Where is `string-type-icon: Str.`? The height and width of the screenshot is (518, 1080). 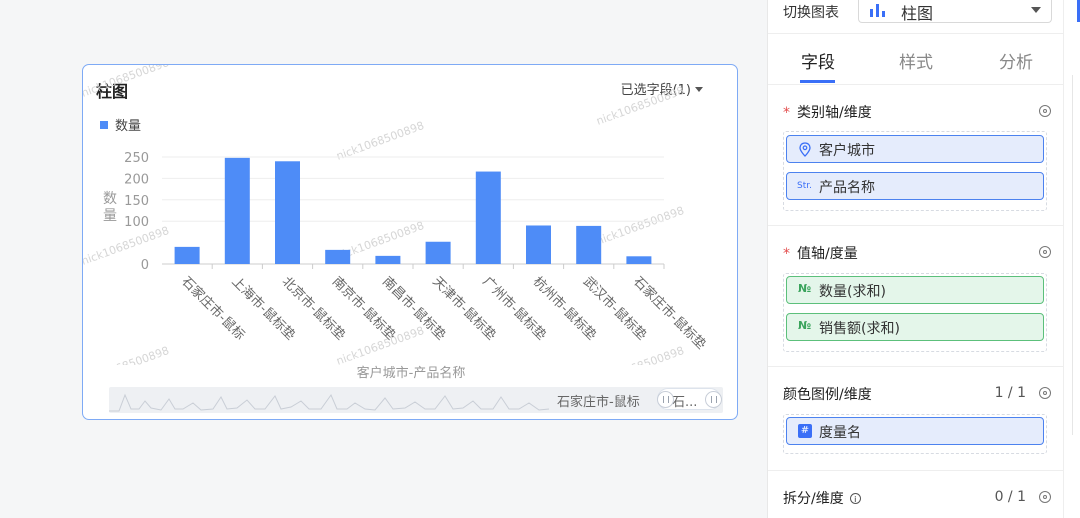 string-type-icon: Str. is located at coordinates (804, 186).